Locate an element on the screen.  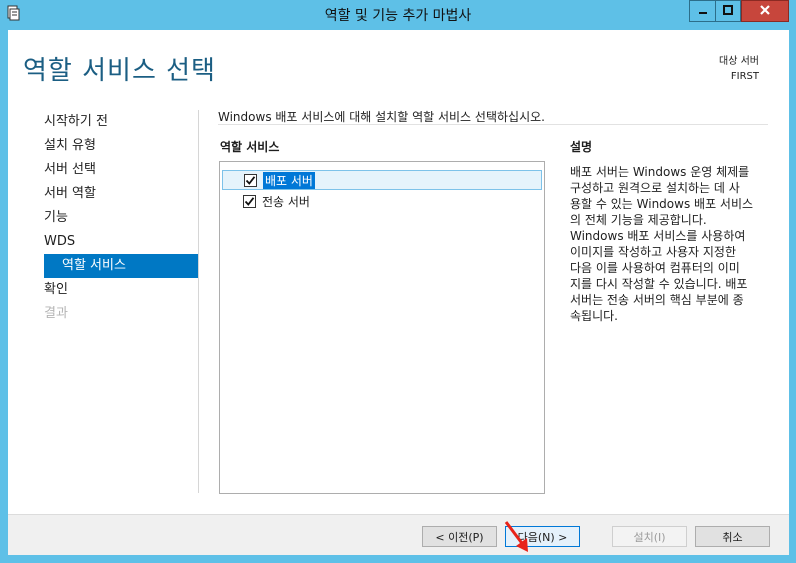
minimize-button is located at coordinates (702, 11).